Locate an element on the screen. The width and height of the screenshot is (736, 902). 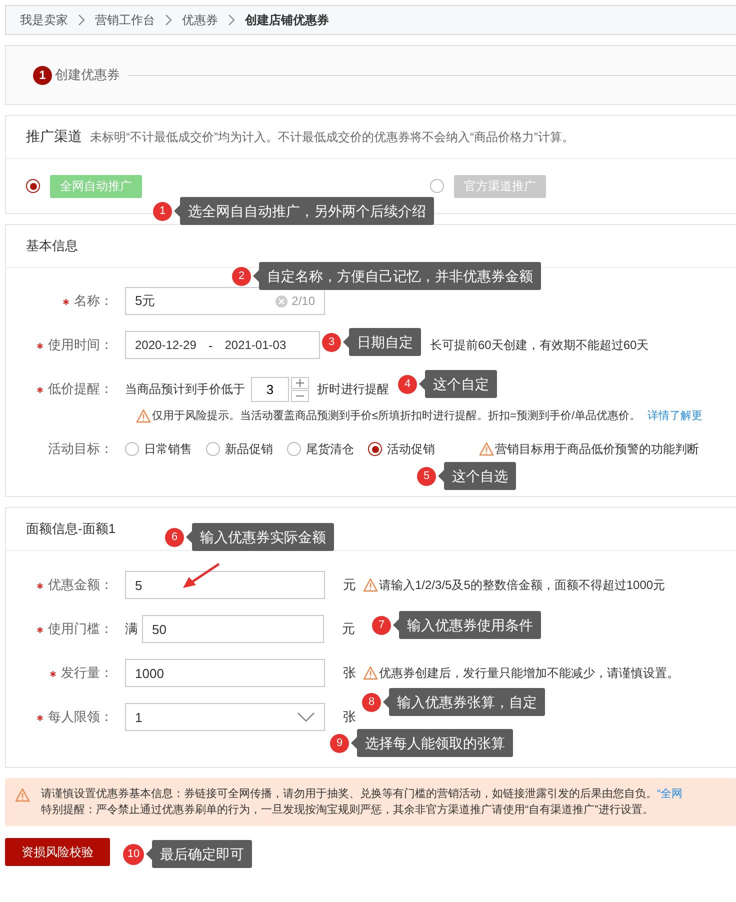
annotation-callout: 输入优惠券张算，自定 is located at coordinates (467, 702).